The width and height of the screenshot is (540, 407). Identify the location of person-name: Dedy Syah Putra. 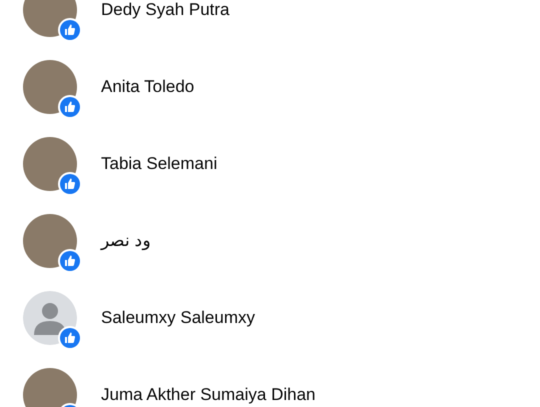
(165, 10).